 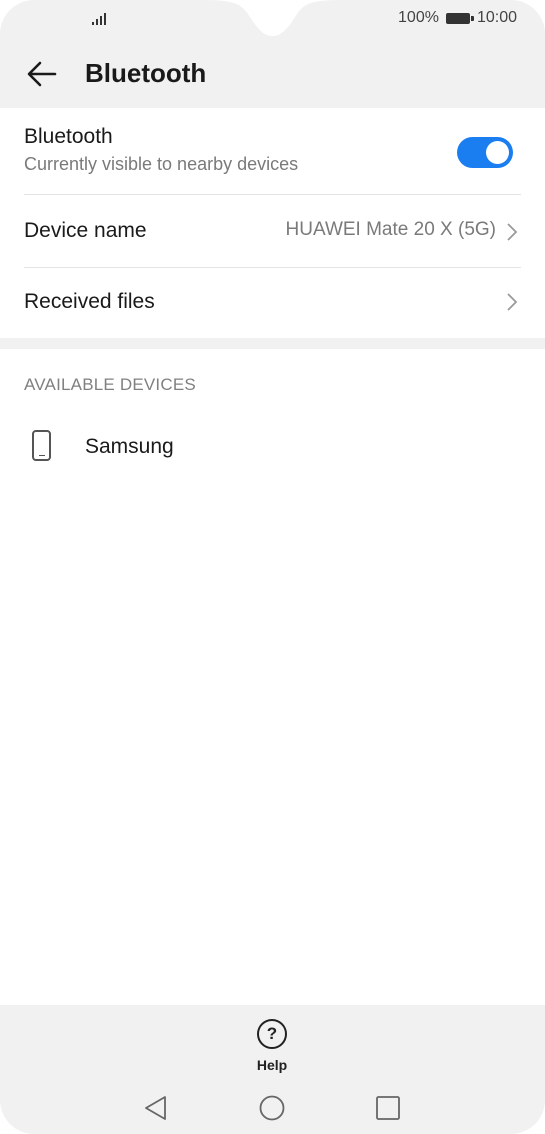 I want to click on help-label: Help, so click(x=272, y=1065).